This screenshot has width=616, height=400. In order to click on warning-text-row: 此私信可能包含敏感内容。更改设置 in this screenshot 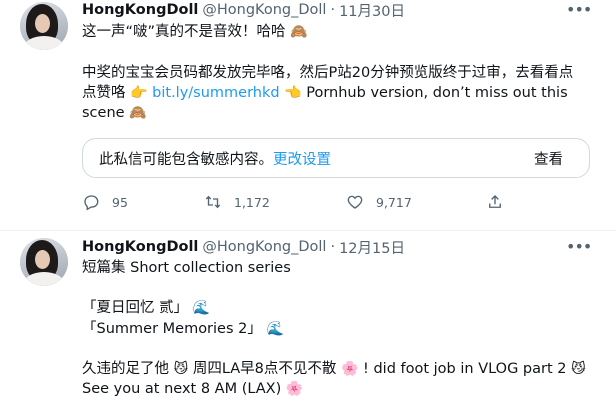, I will do `click(215, 158)`.